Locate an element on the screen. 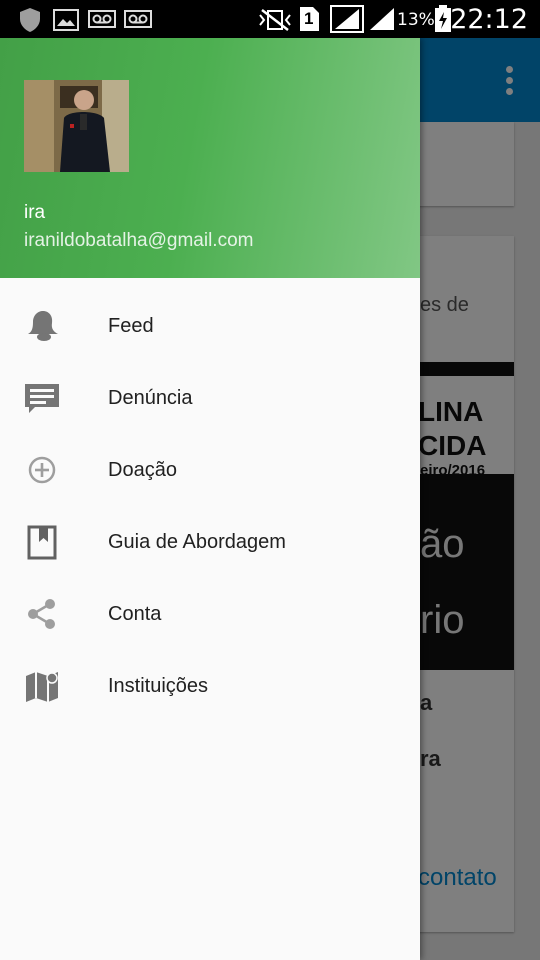 Image resolution: width=540 pixels, height=960 pixels. menu-item-doacao: Doação is located at coordinates (210, 470).